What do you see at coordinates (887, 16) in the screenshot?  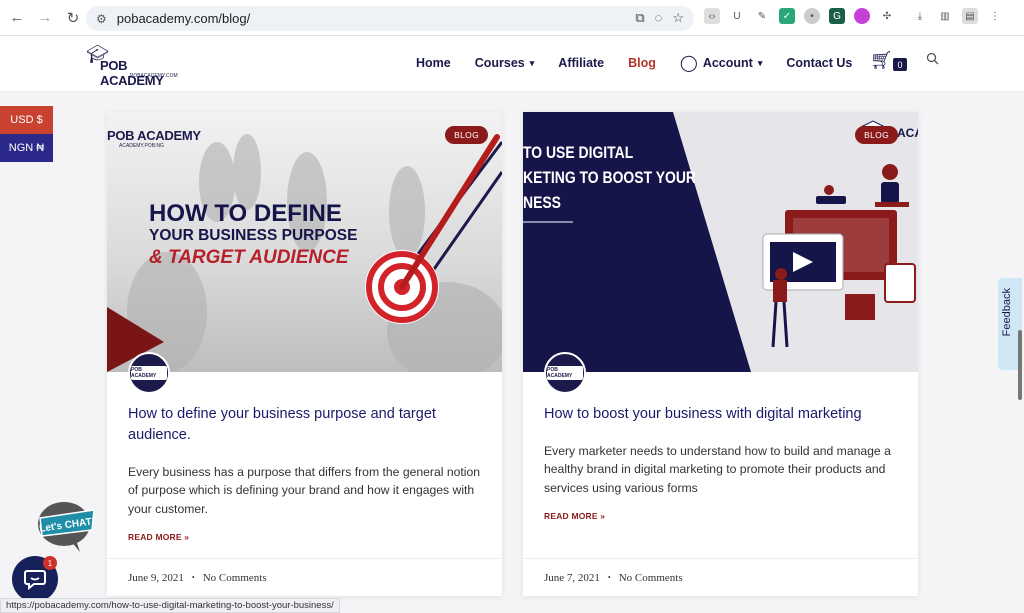 I see `extensions-puzzle-icon: ✣` at bounding box center [887, 16].